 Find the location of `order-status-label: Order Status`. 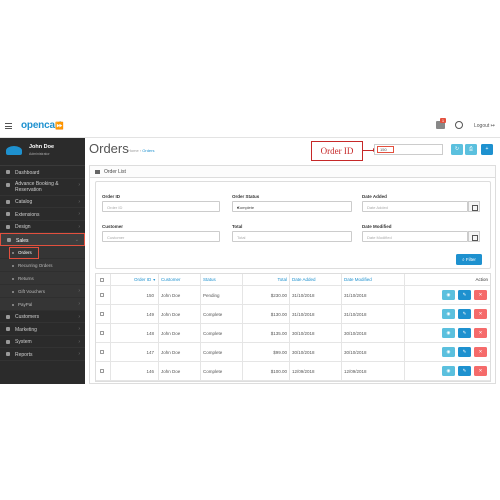

order-status-label: Order Status is located at coordinates (246, 196).